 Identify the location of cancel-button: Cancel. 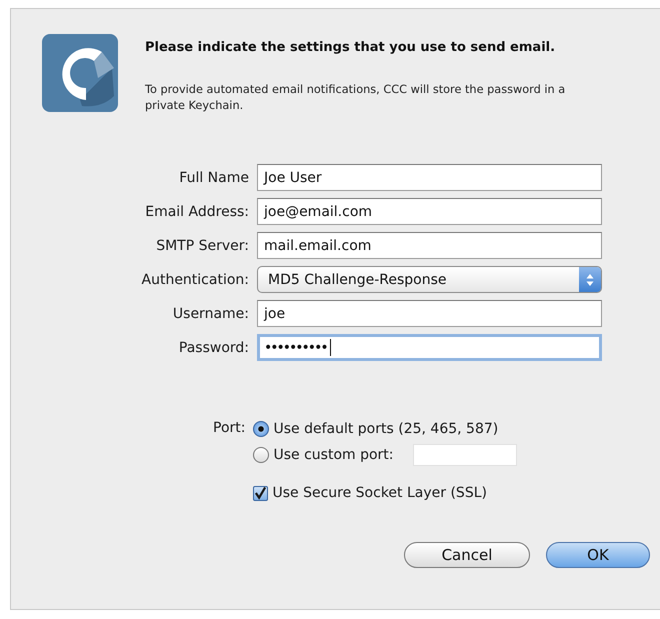
(467, 555).